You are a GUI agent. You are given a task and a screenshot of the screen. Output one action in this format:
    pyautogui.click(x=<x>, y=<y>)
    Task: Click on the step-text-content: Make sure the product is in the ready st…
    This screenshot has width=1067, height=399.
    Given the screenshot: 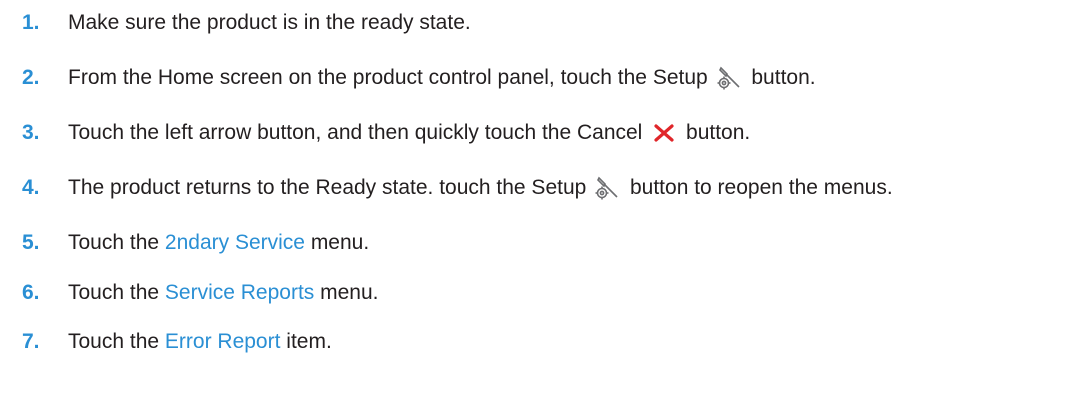 What is the action you would take?
    pyautogui.click(x=269, y=22)
    